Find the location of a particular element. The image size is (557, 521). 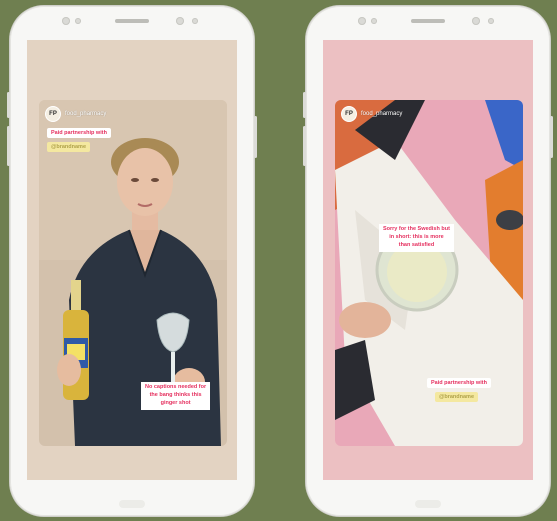

caption-line: than satisfied is located at coordinates (416, 244).